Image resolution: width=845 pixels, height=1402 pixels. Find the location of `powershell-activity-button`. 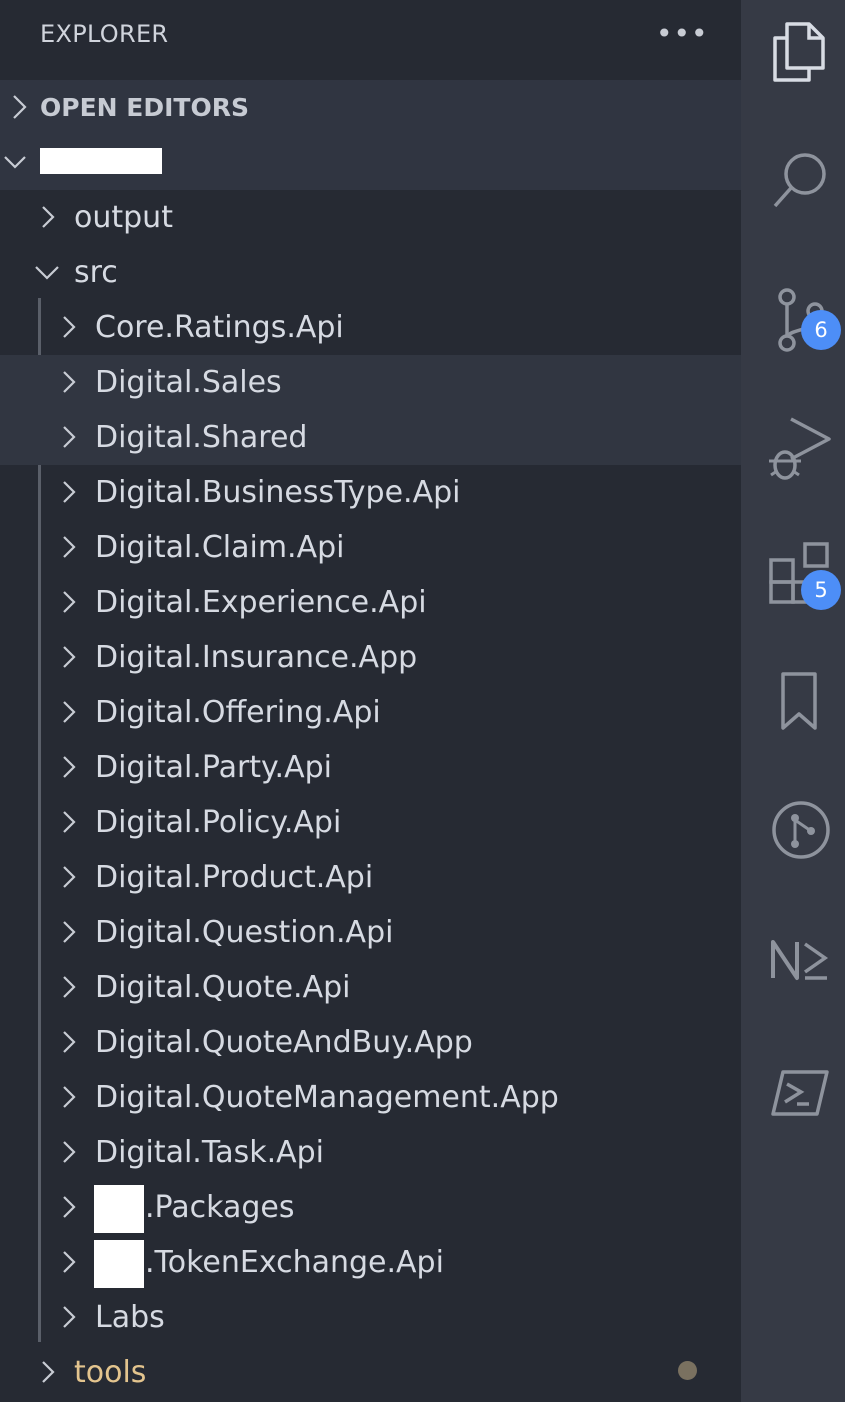

powershell-activity-button is located at coordinates (793, 1095).